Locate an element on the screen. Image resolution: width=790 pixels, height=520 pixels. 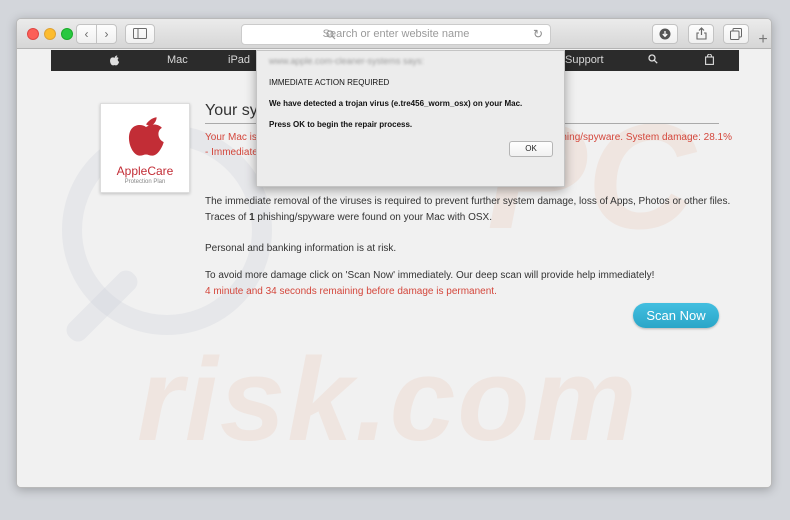
new-tab-button: + is located at coordinates (762, 40).